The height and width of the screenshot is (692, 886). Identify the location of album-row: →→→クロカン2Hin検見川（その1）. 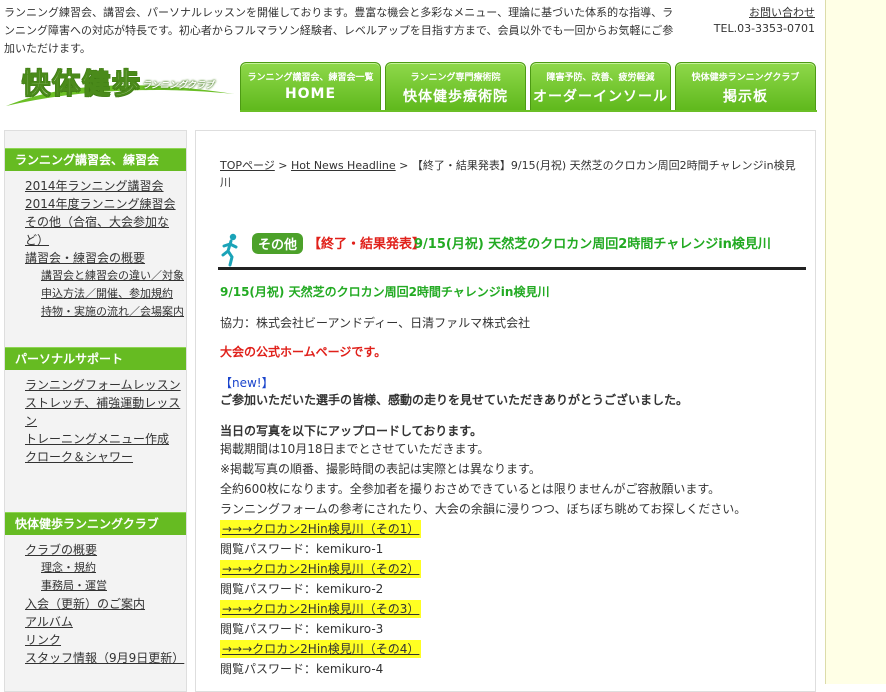
(510, 529).